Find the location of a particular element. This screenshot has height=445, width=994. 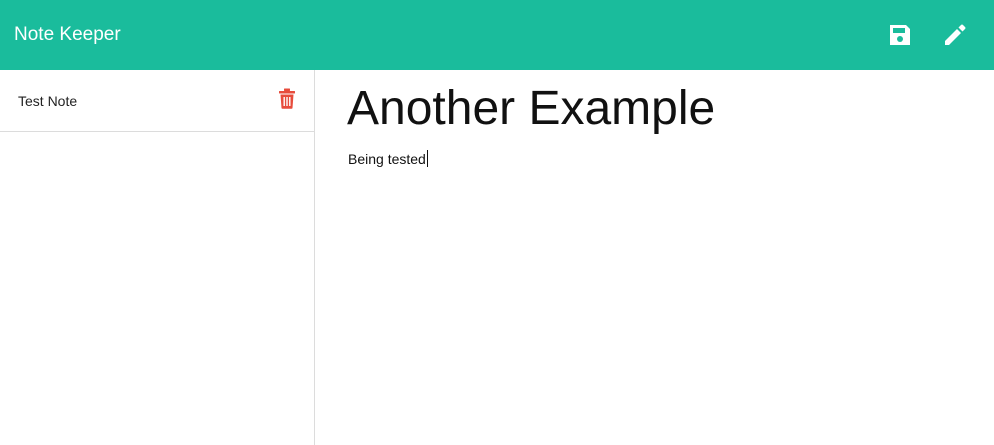

note-title: Test Note is located at coordinates (48, 101).